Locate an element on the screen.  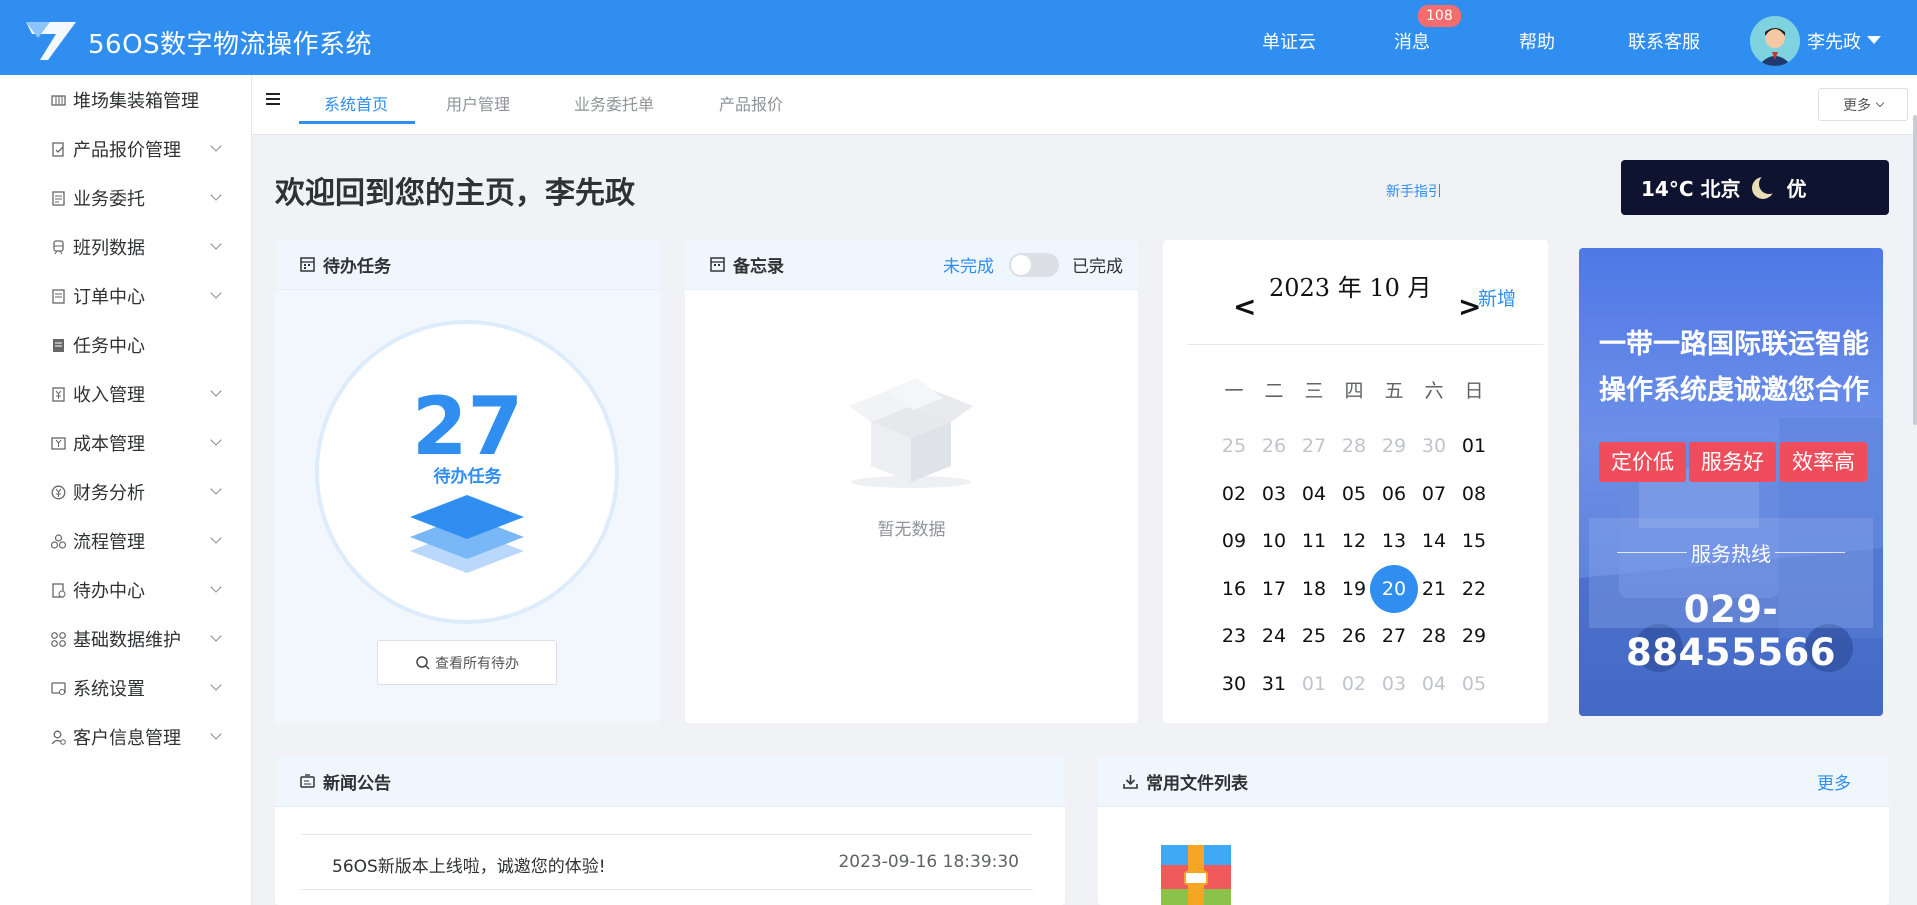
calendar-day: 22 is located at coordinates (1474, 589).